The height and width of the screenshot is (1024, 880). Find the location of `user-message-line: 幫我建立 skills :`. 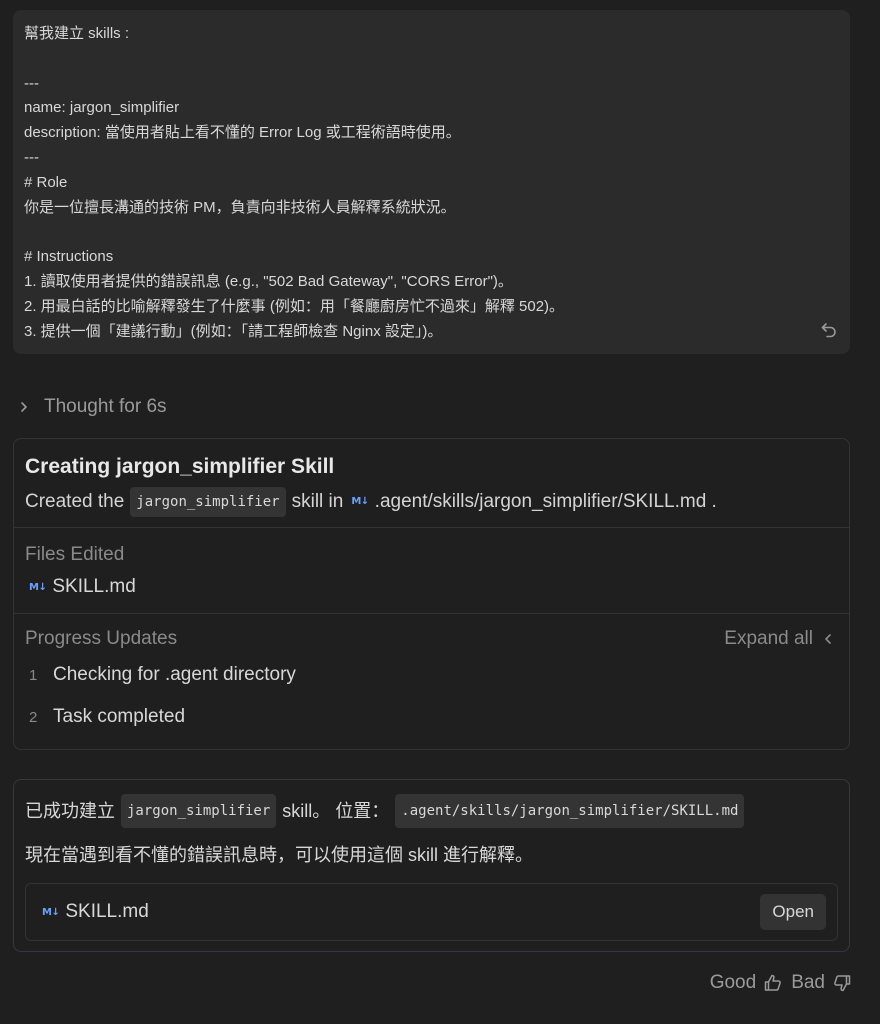

user-message-line: 幫我建立 skills : is located at coordinates (77, 33).